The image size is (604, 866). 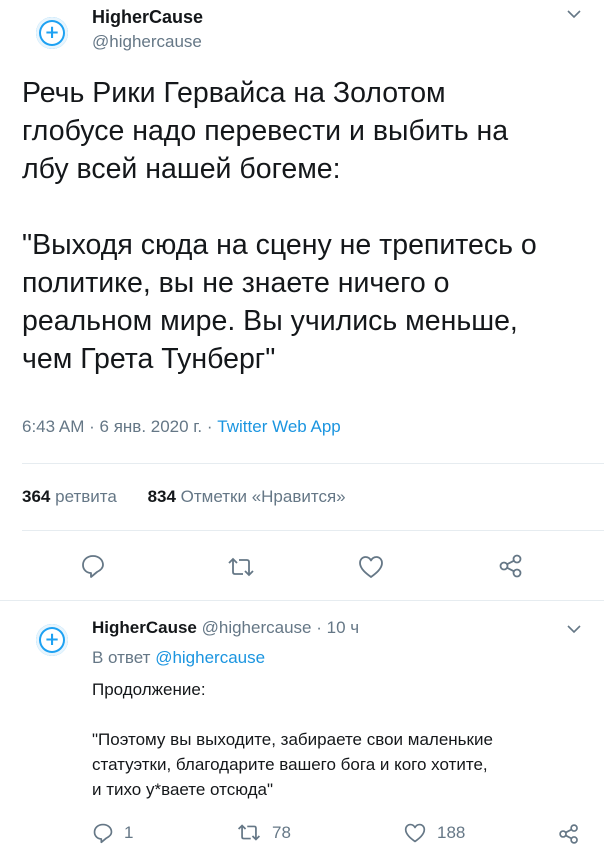 What do you see at coordinates (147, 17) in the screenshot?
I see `display-name: HigherCause` at bounding box center [147, 17].